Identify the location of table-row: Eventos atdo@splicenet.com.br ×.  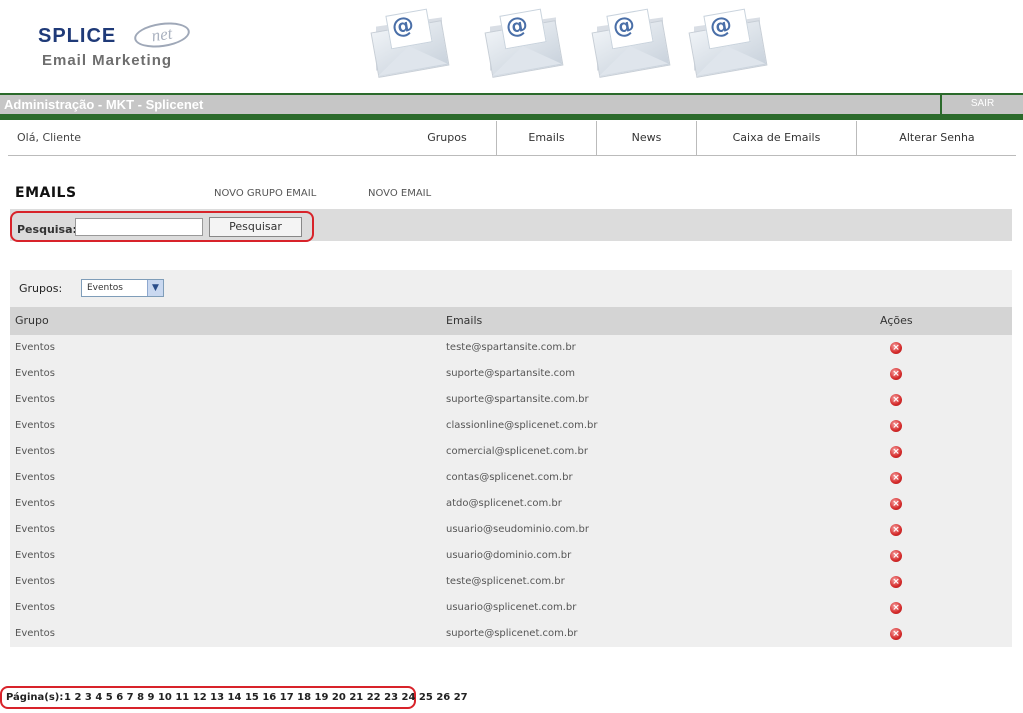
(511, 504).